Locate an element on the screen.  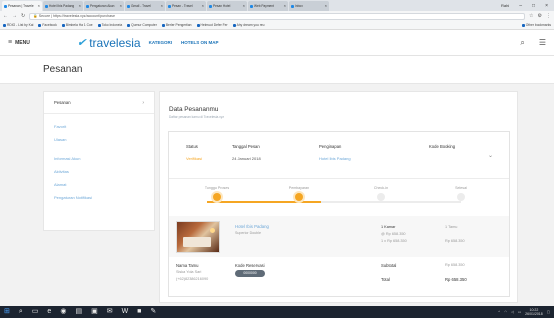
taskbar-clock: 10:22 26/01/2018 is located at coordinates (534, 312).